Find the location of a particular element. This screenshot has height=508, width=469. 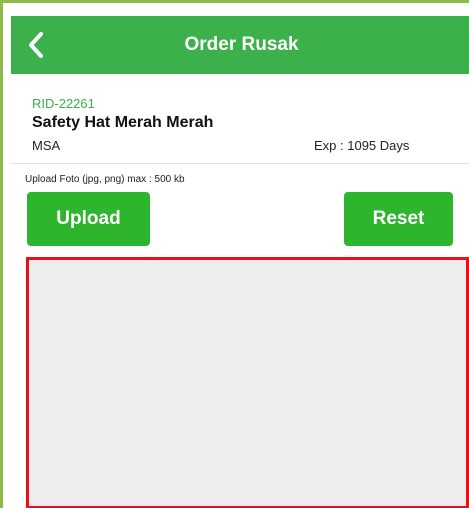

page-title: Order Rusak is located at coordinates (241, 44).